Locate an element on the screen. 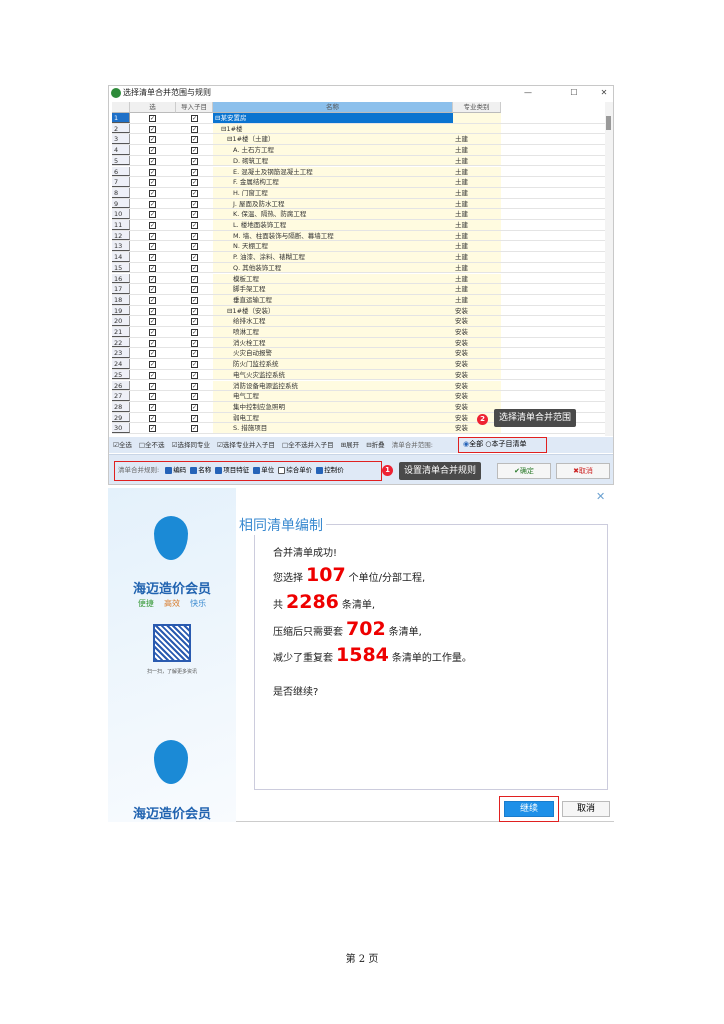 Image resolution: width=724 pixels, height=1024 pixels. dialog-cancel-button: 取消 is located at coordinates (586, 809).